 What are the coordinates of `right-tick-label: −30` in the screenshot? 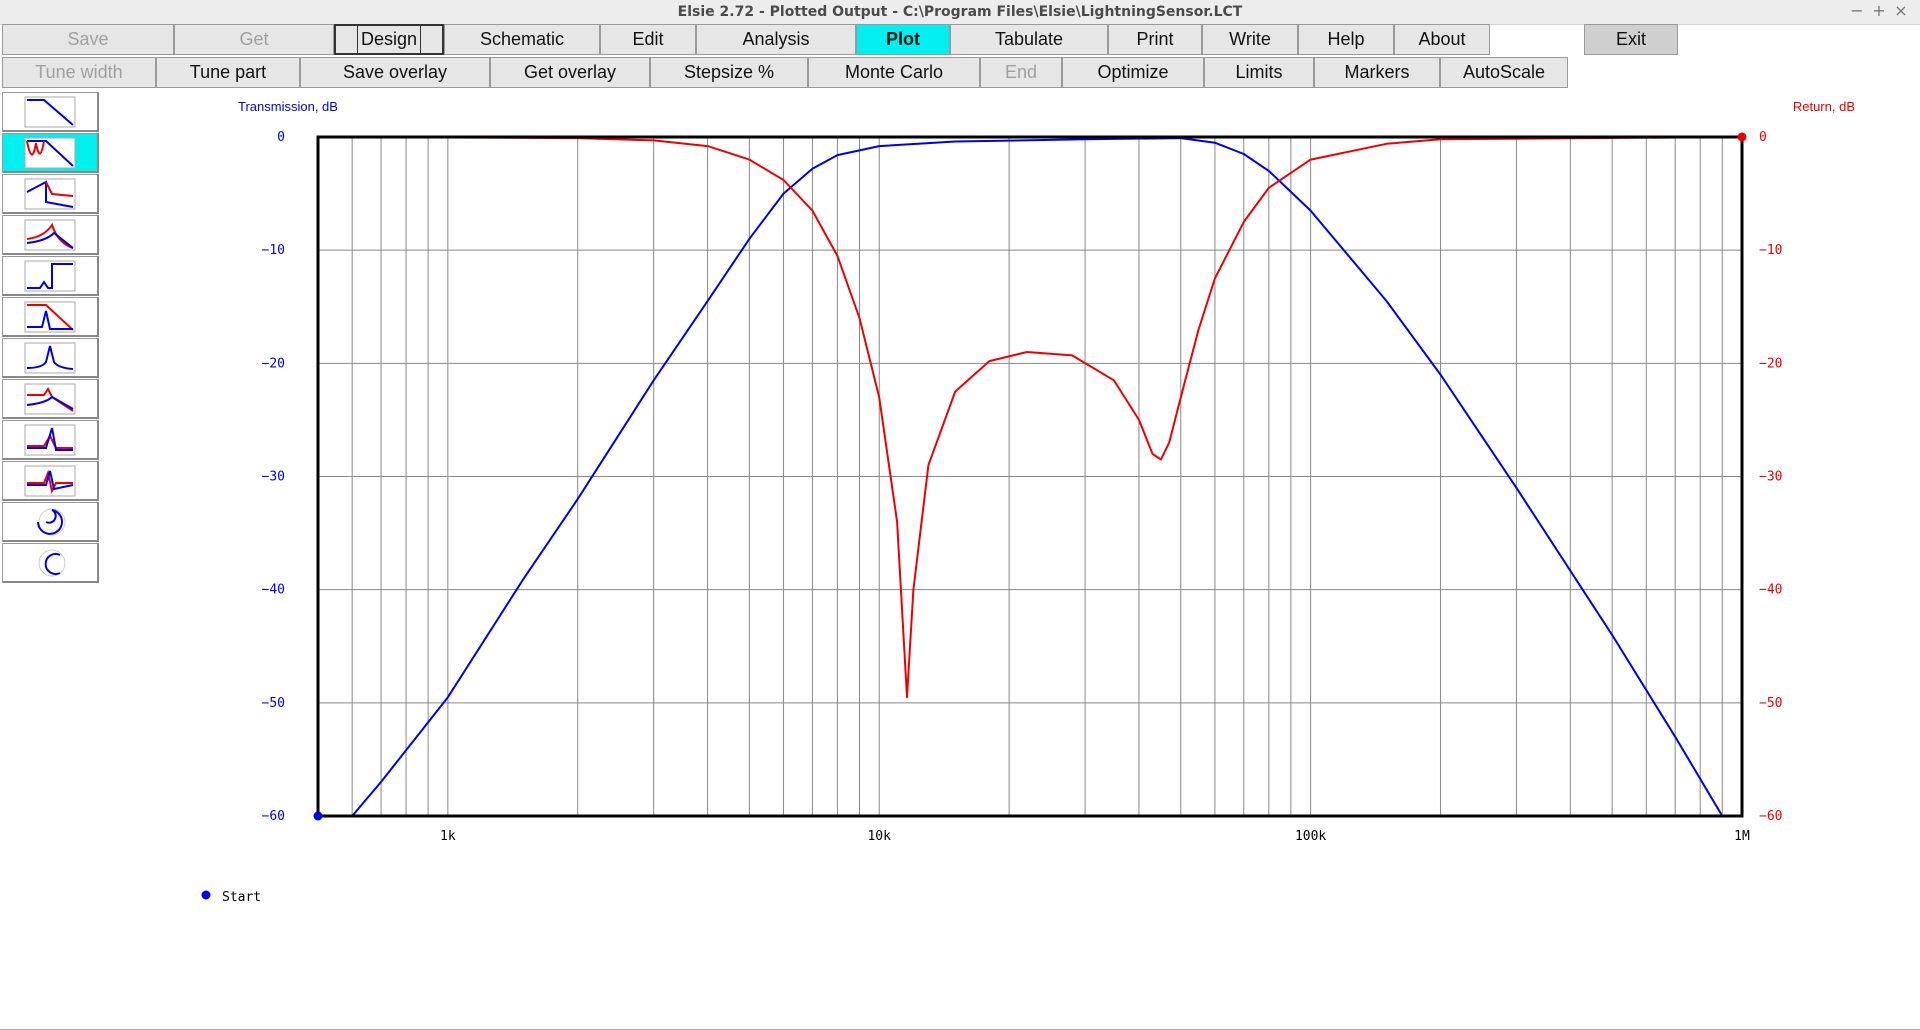 It's located at (1770, 477).